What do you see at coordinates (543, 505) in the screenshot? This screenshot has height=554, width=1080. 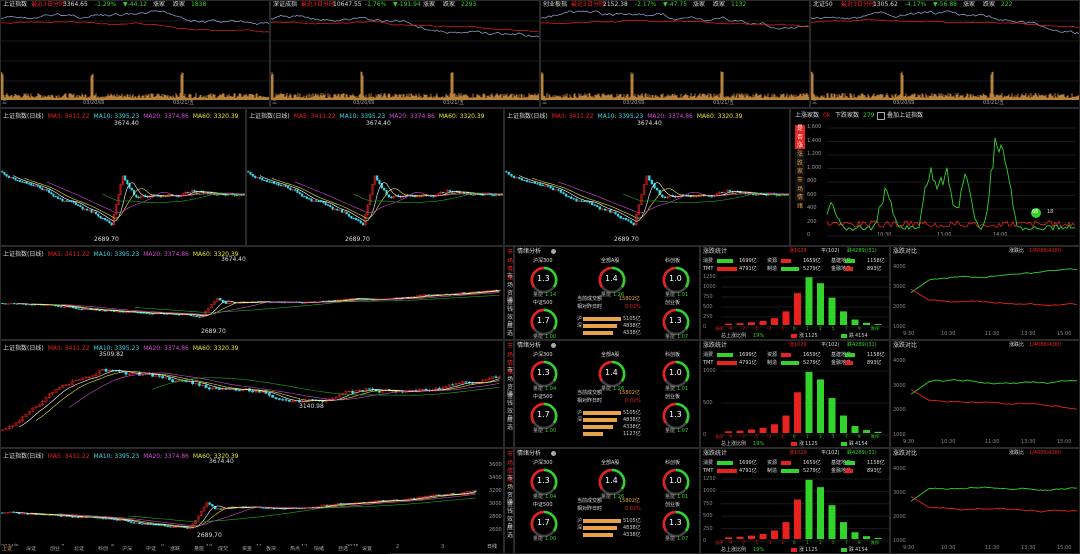 I see `gauge-name: 中证500` at bounding box center [543, 505].